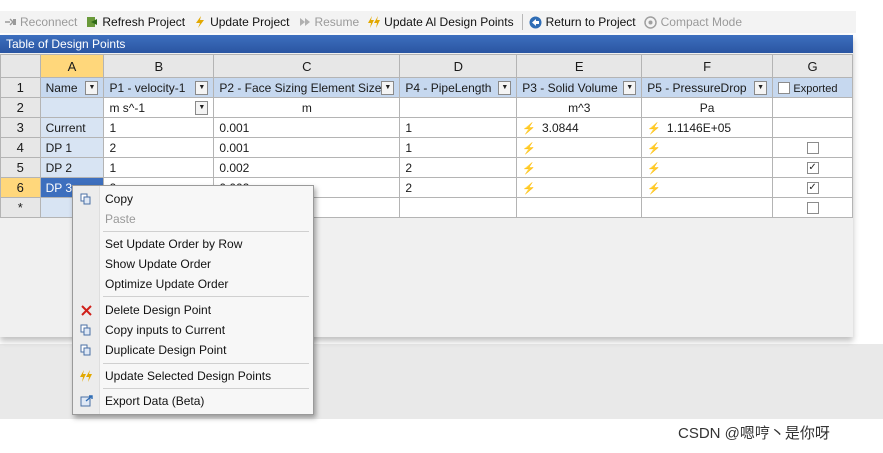 The height and width of the screenshot is (453, 883). Describe the element at coordinates (193, 244) in the screenshot. I see `menu-item-set-update-order: Set Update Order by Row` at that location.